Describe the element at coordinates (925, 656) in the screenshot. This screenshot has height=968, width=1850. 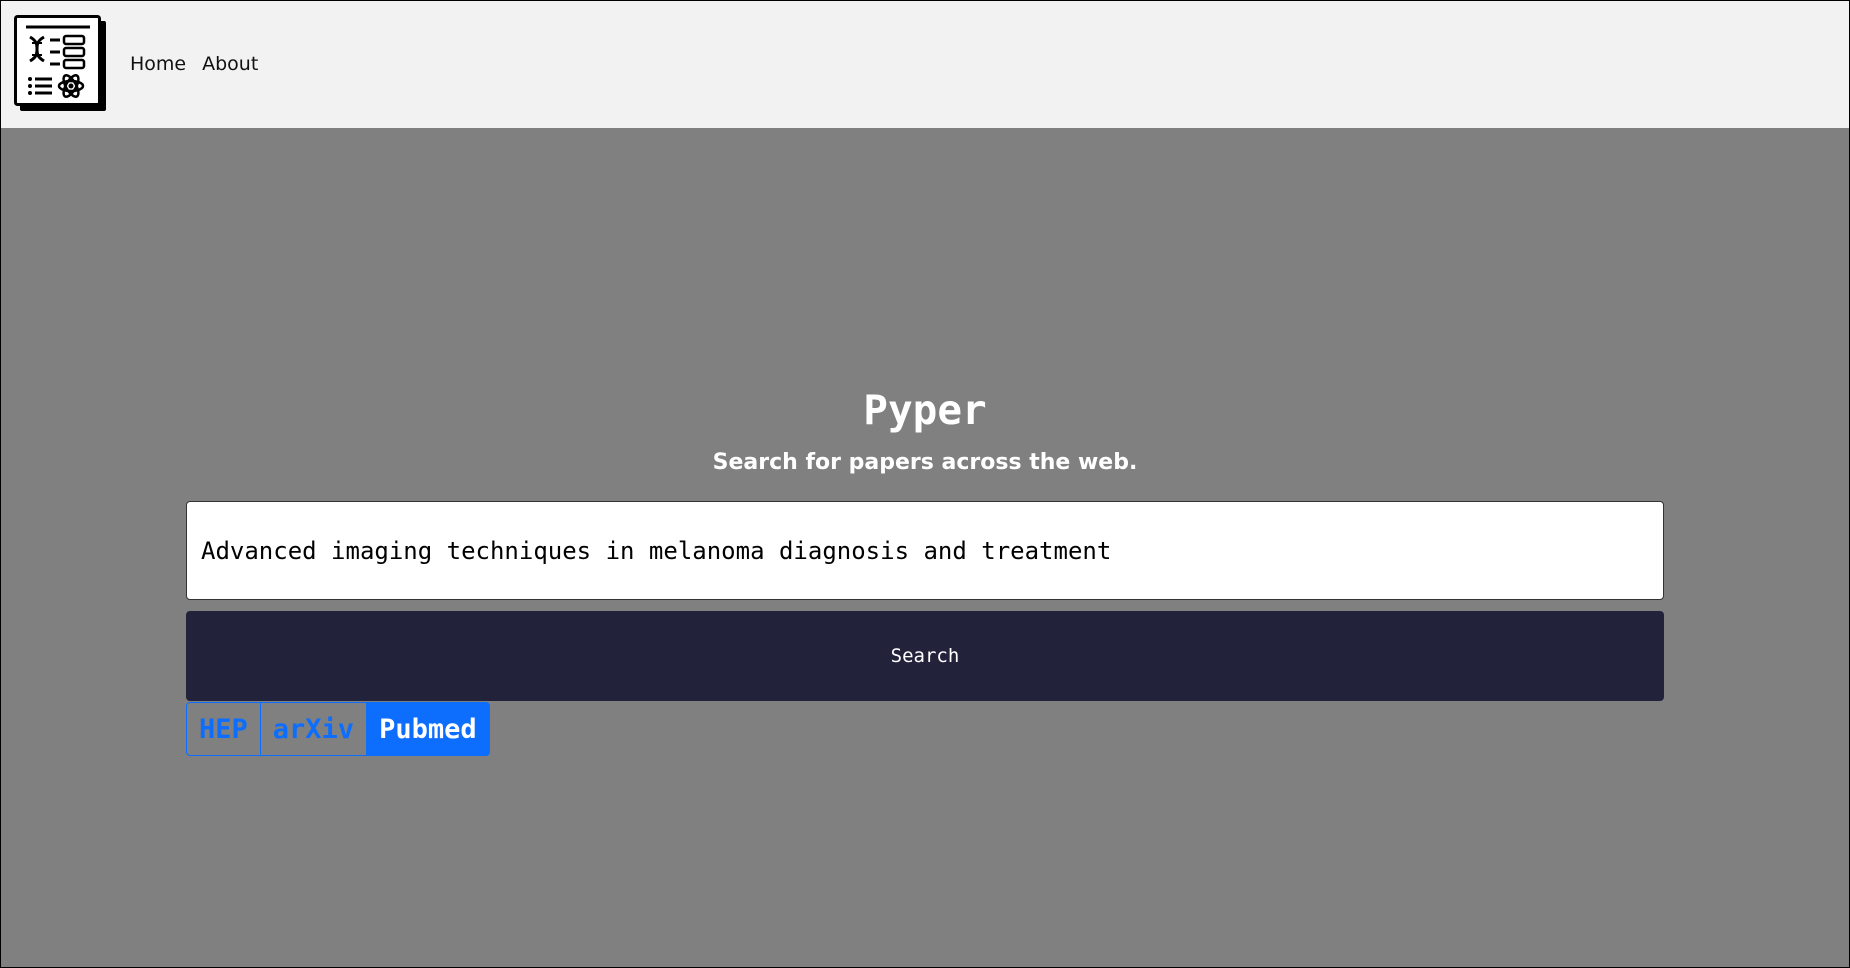
I see `search-button: Search` at that location.